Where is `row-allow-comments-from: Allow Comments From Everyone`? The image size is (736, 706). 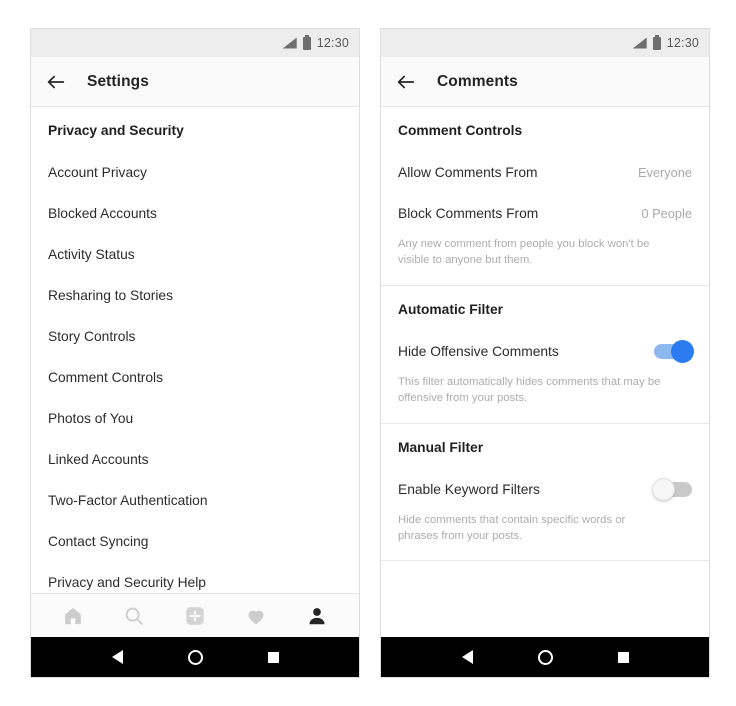 row-allow-comments-from: Allow Comments From Everyone is located at coordinates (545, 172).